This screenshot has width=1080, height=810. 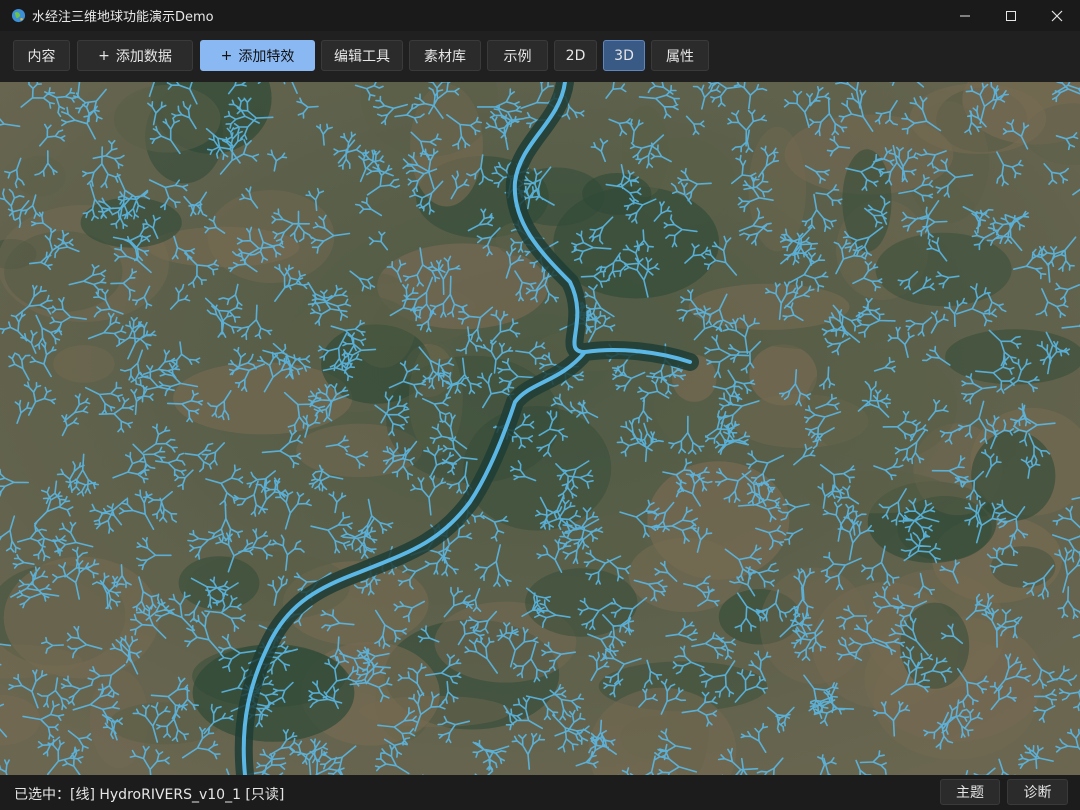 What do you see at coordinates (149, 795) in the screenshot?
I see `selection-status: 已选中：[线] HydroRIVERS_v10_1 [只读]` at bounding box center [149, 795].